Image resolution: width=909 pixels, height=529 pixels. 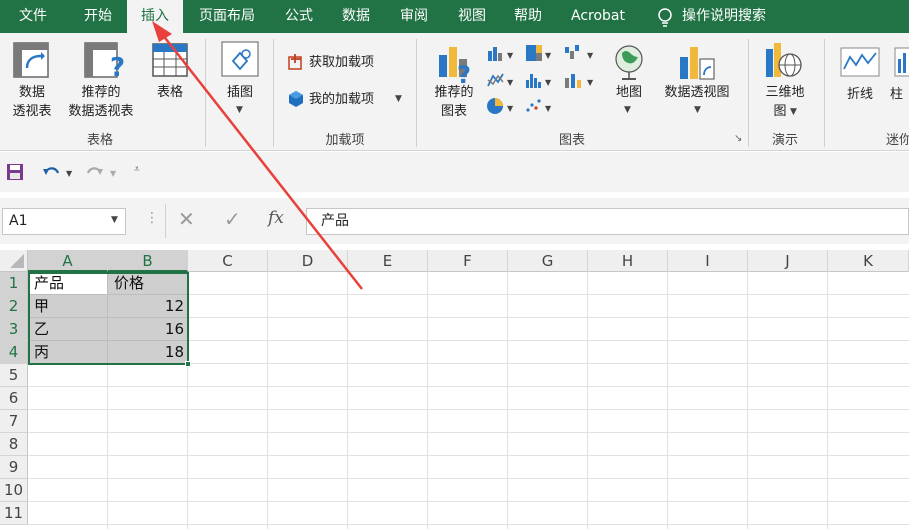 I want to click on tab-formulas: 公式, so click(x=299, y=16).